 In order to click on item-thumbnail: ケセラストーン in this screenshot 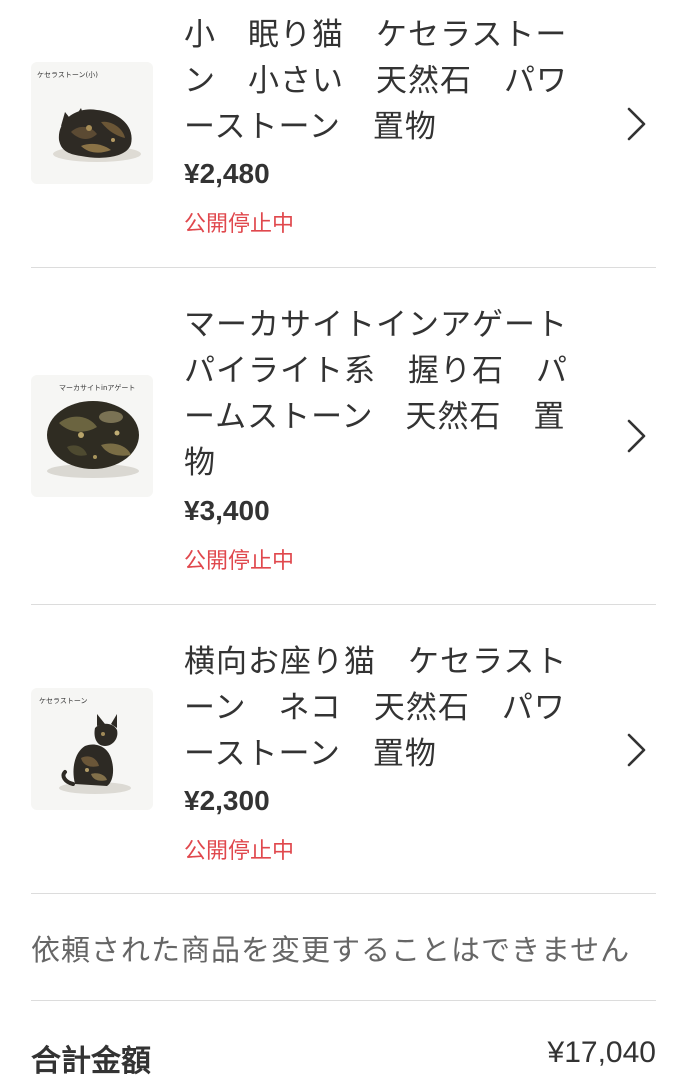, I will do `click(92, 749)`.